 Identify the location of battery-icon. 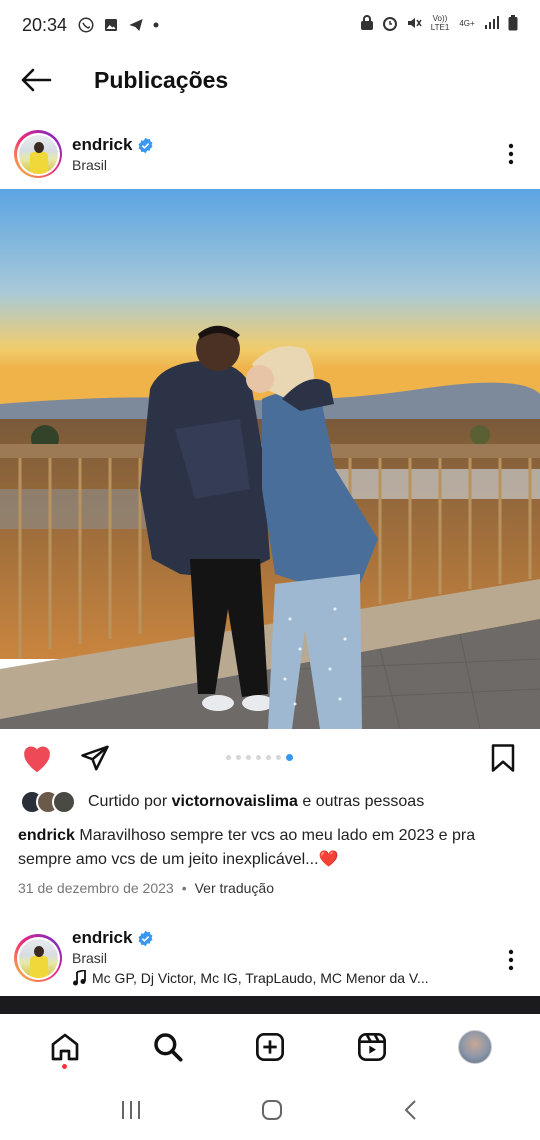
(513, 23).